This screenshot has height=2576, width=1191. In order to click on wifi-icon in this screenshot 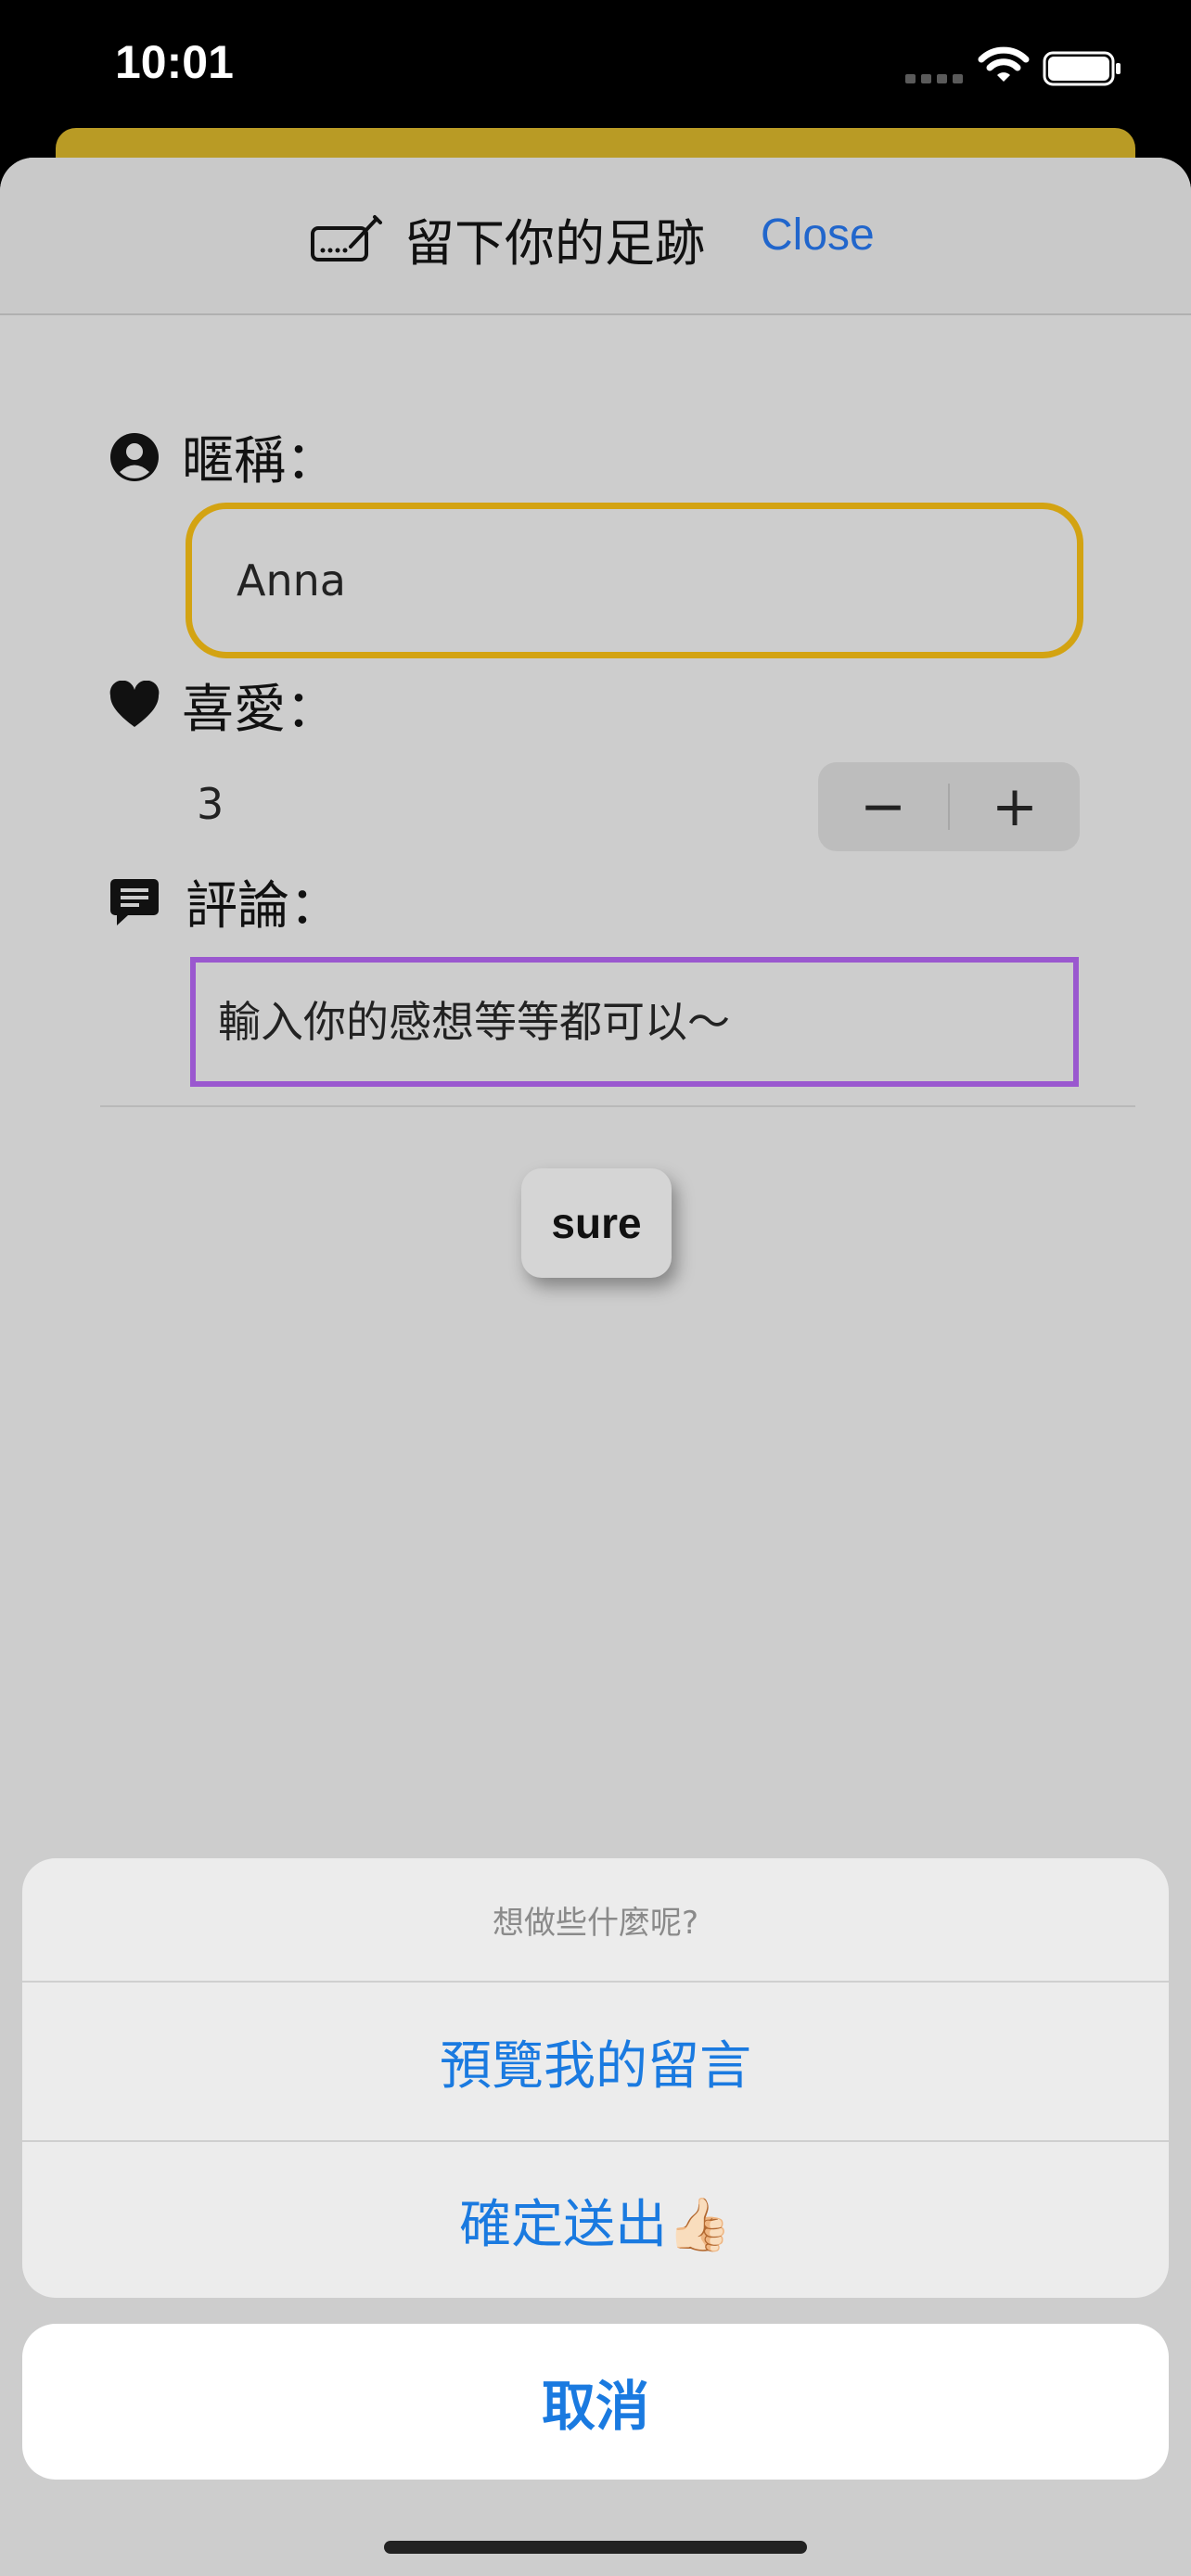, I will do `click(1004, 64)`.